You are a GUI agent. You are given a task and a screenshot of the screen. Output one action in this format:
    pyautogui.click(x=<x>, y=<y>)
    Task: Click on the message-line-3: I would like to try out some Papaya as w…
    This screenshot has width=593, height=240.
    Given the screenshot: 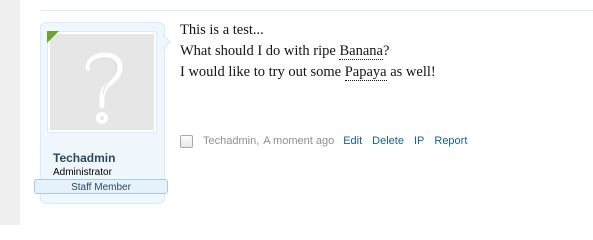 What is the action you would take?
    pyautogui.click(x=380, y=72)
    